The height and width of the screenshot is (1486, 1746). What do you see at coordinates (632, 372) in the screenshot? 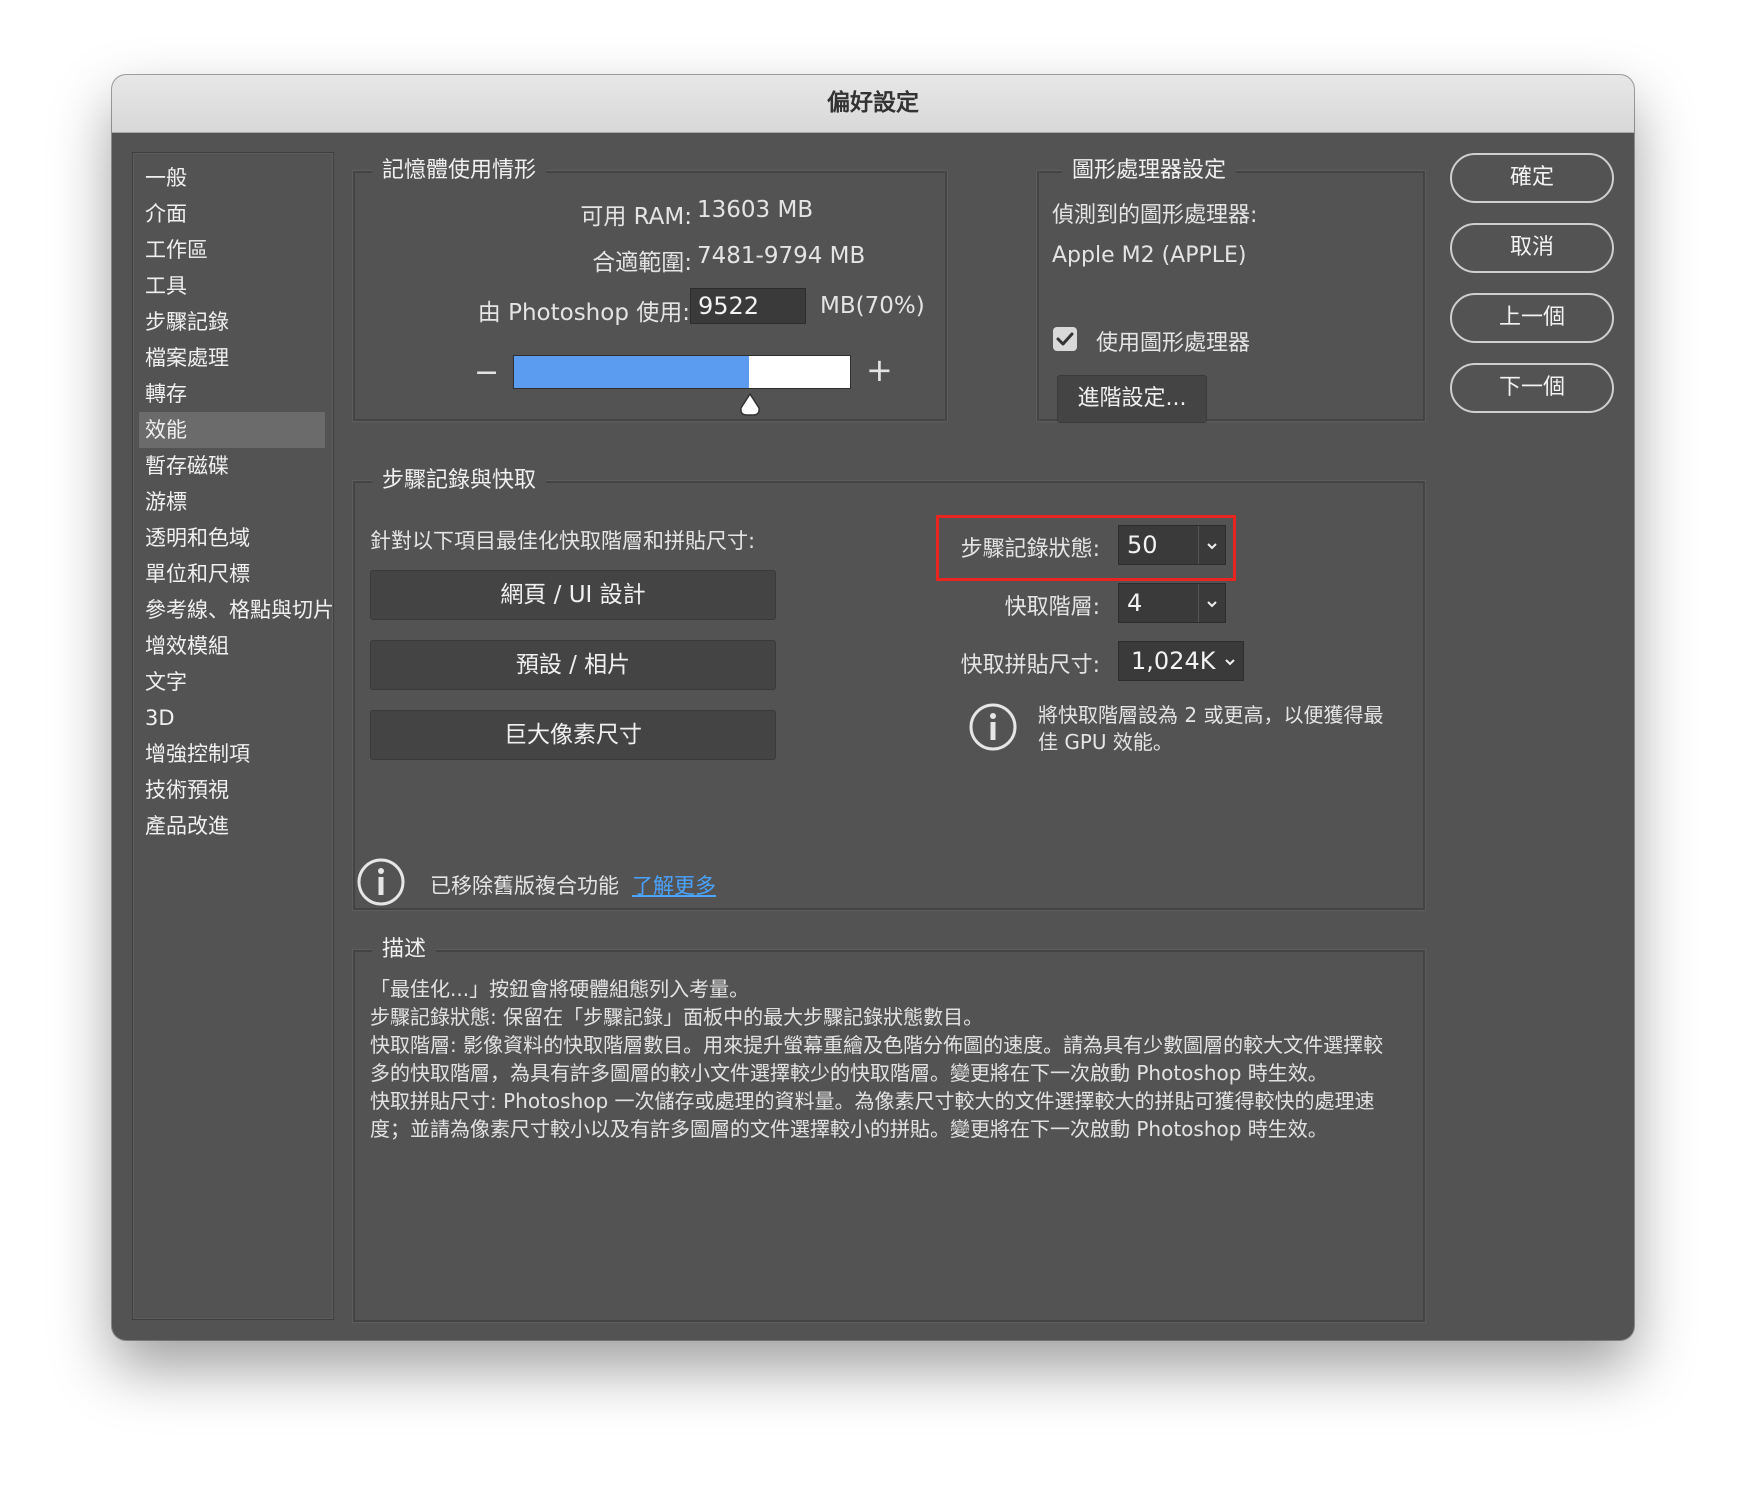
I see `memory-slider-fill` at bounding box center [632, 372].